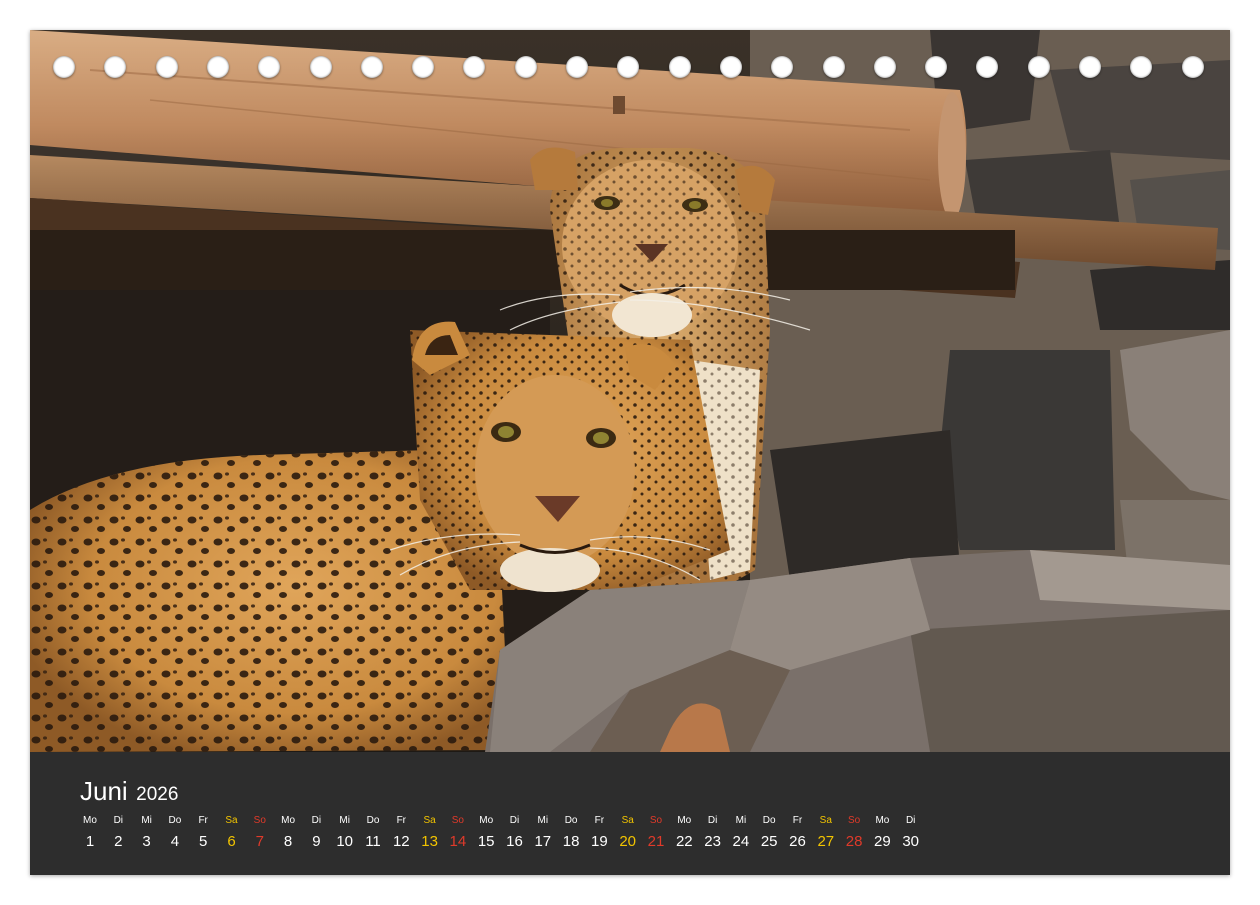 The width and height of the screenshot is (1260, 905). Describe the element at coordinates (798, 832) in the screenshot. I see `day-cell: Fr 26` at that location.